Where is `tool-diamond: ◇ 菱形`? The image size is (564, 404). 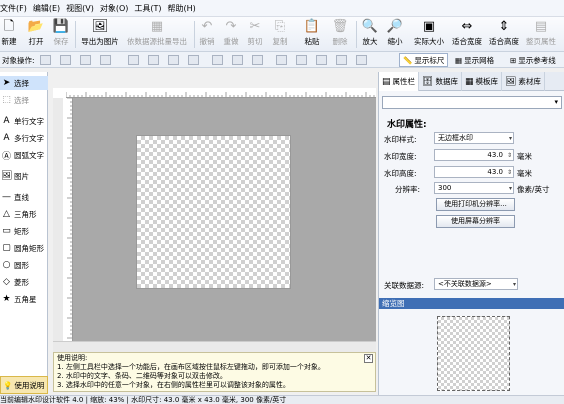
tool-diamond: ◇ 菱形 is located at coordinates (24, 282).